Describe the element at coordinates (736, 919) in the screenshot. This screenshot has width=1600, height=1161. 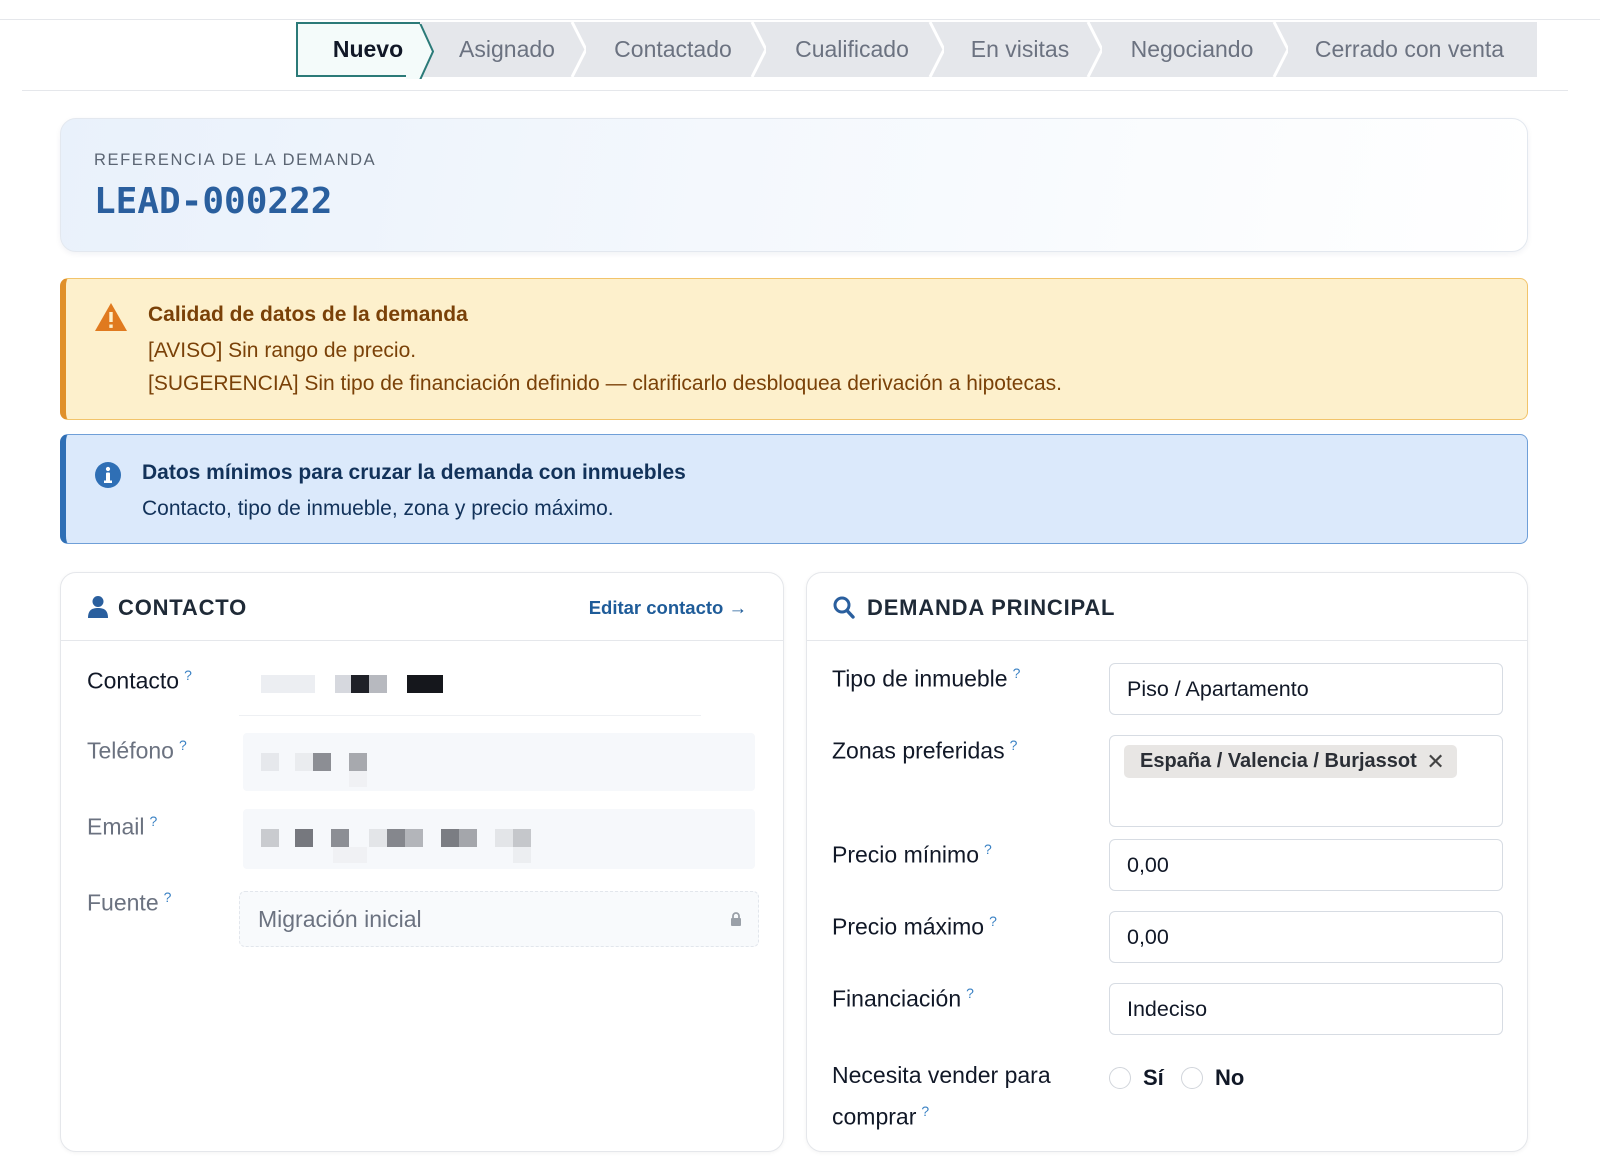
I see `lock-icon` at that location.